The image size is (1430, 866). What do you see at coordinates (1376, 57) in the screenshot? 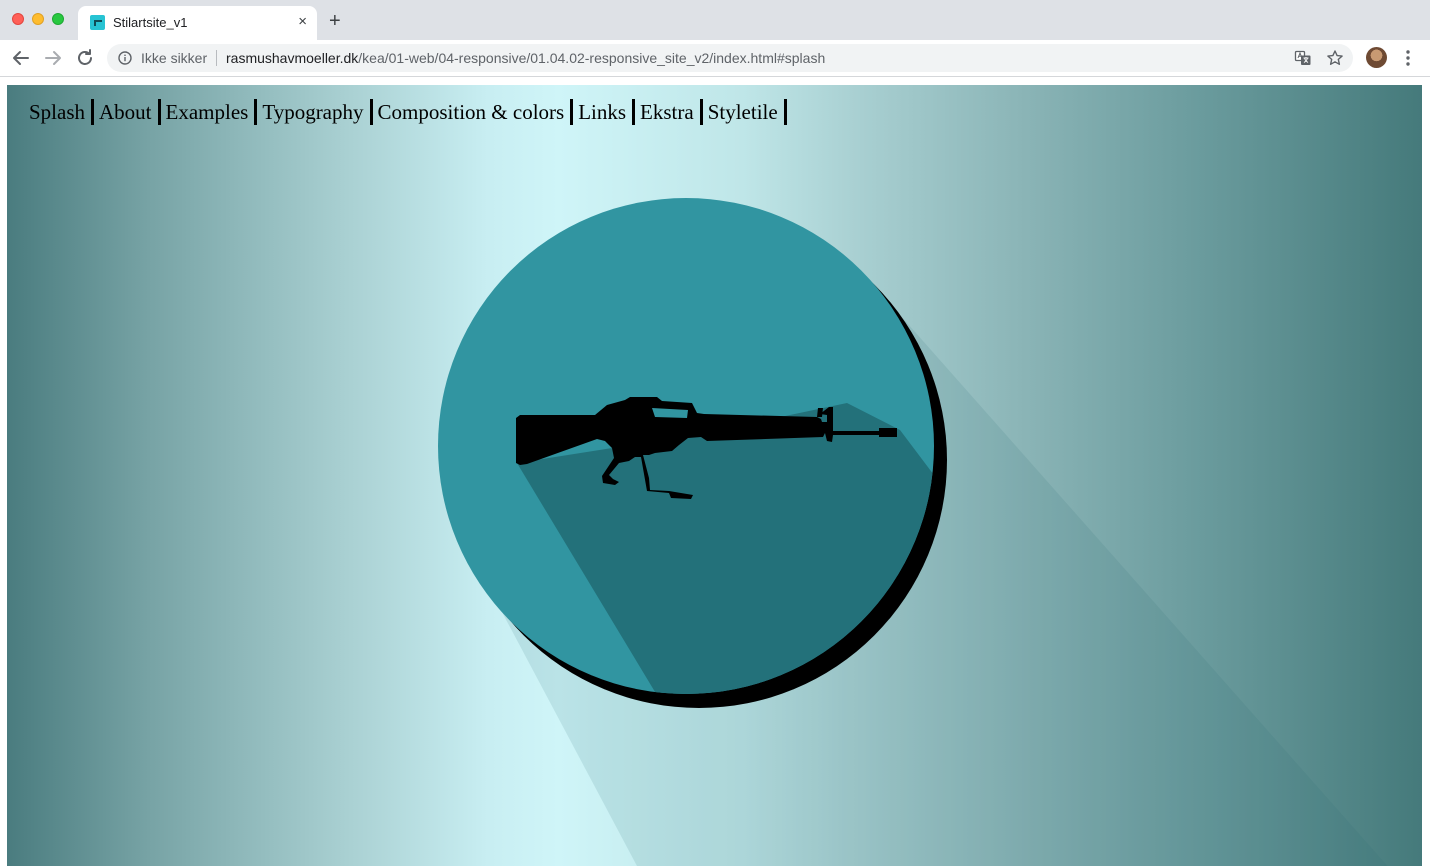
I see `avatar` at bounding box center [1376, 57].